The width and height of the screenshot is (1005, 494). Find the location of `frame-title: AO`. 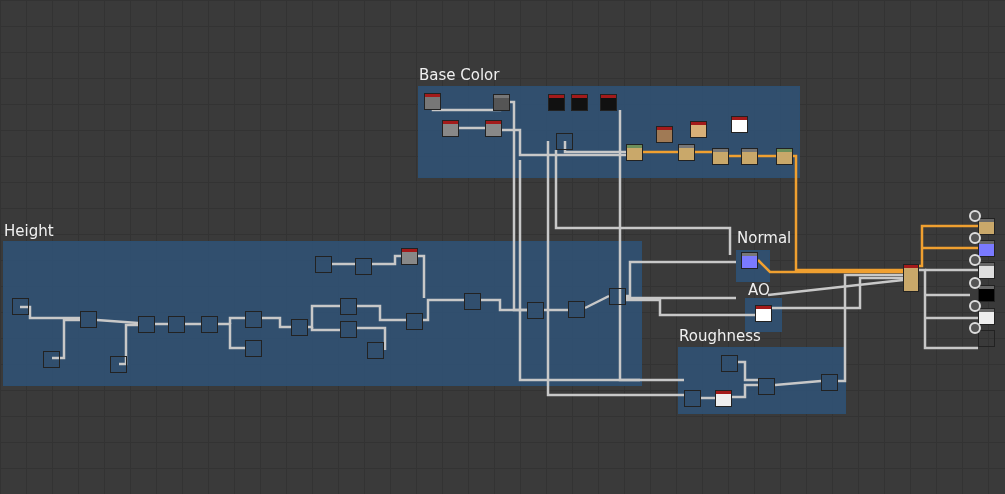

frame-title: AO is located at coordinates (759, 290).